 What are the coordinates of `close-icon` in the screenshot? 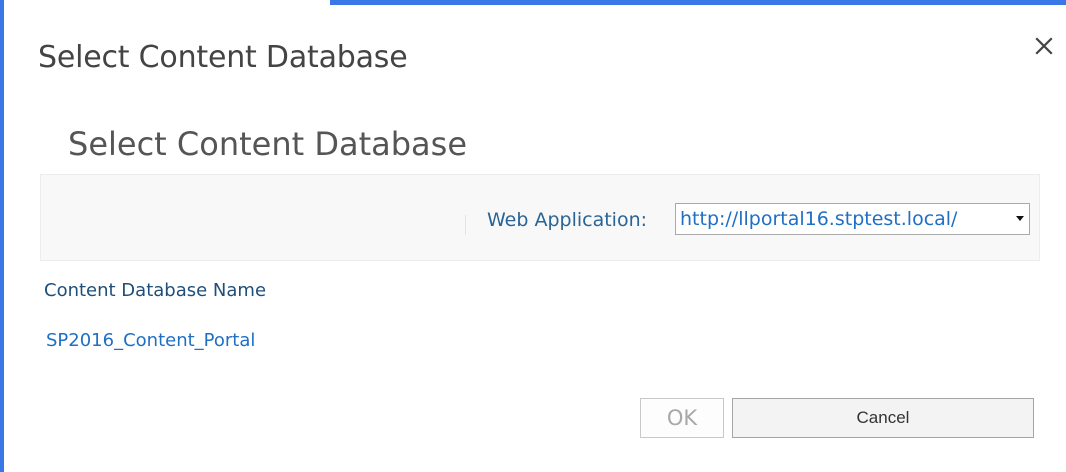 It's located at (1044, 46).